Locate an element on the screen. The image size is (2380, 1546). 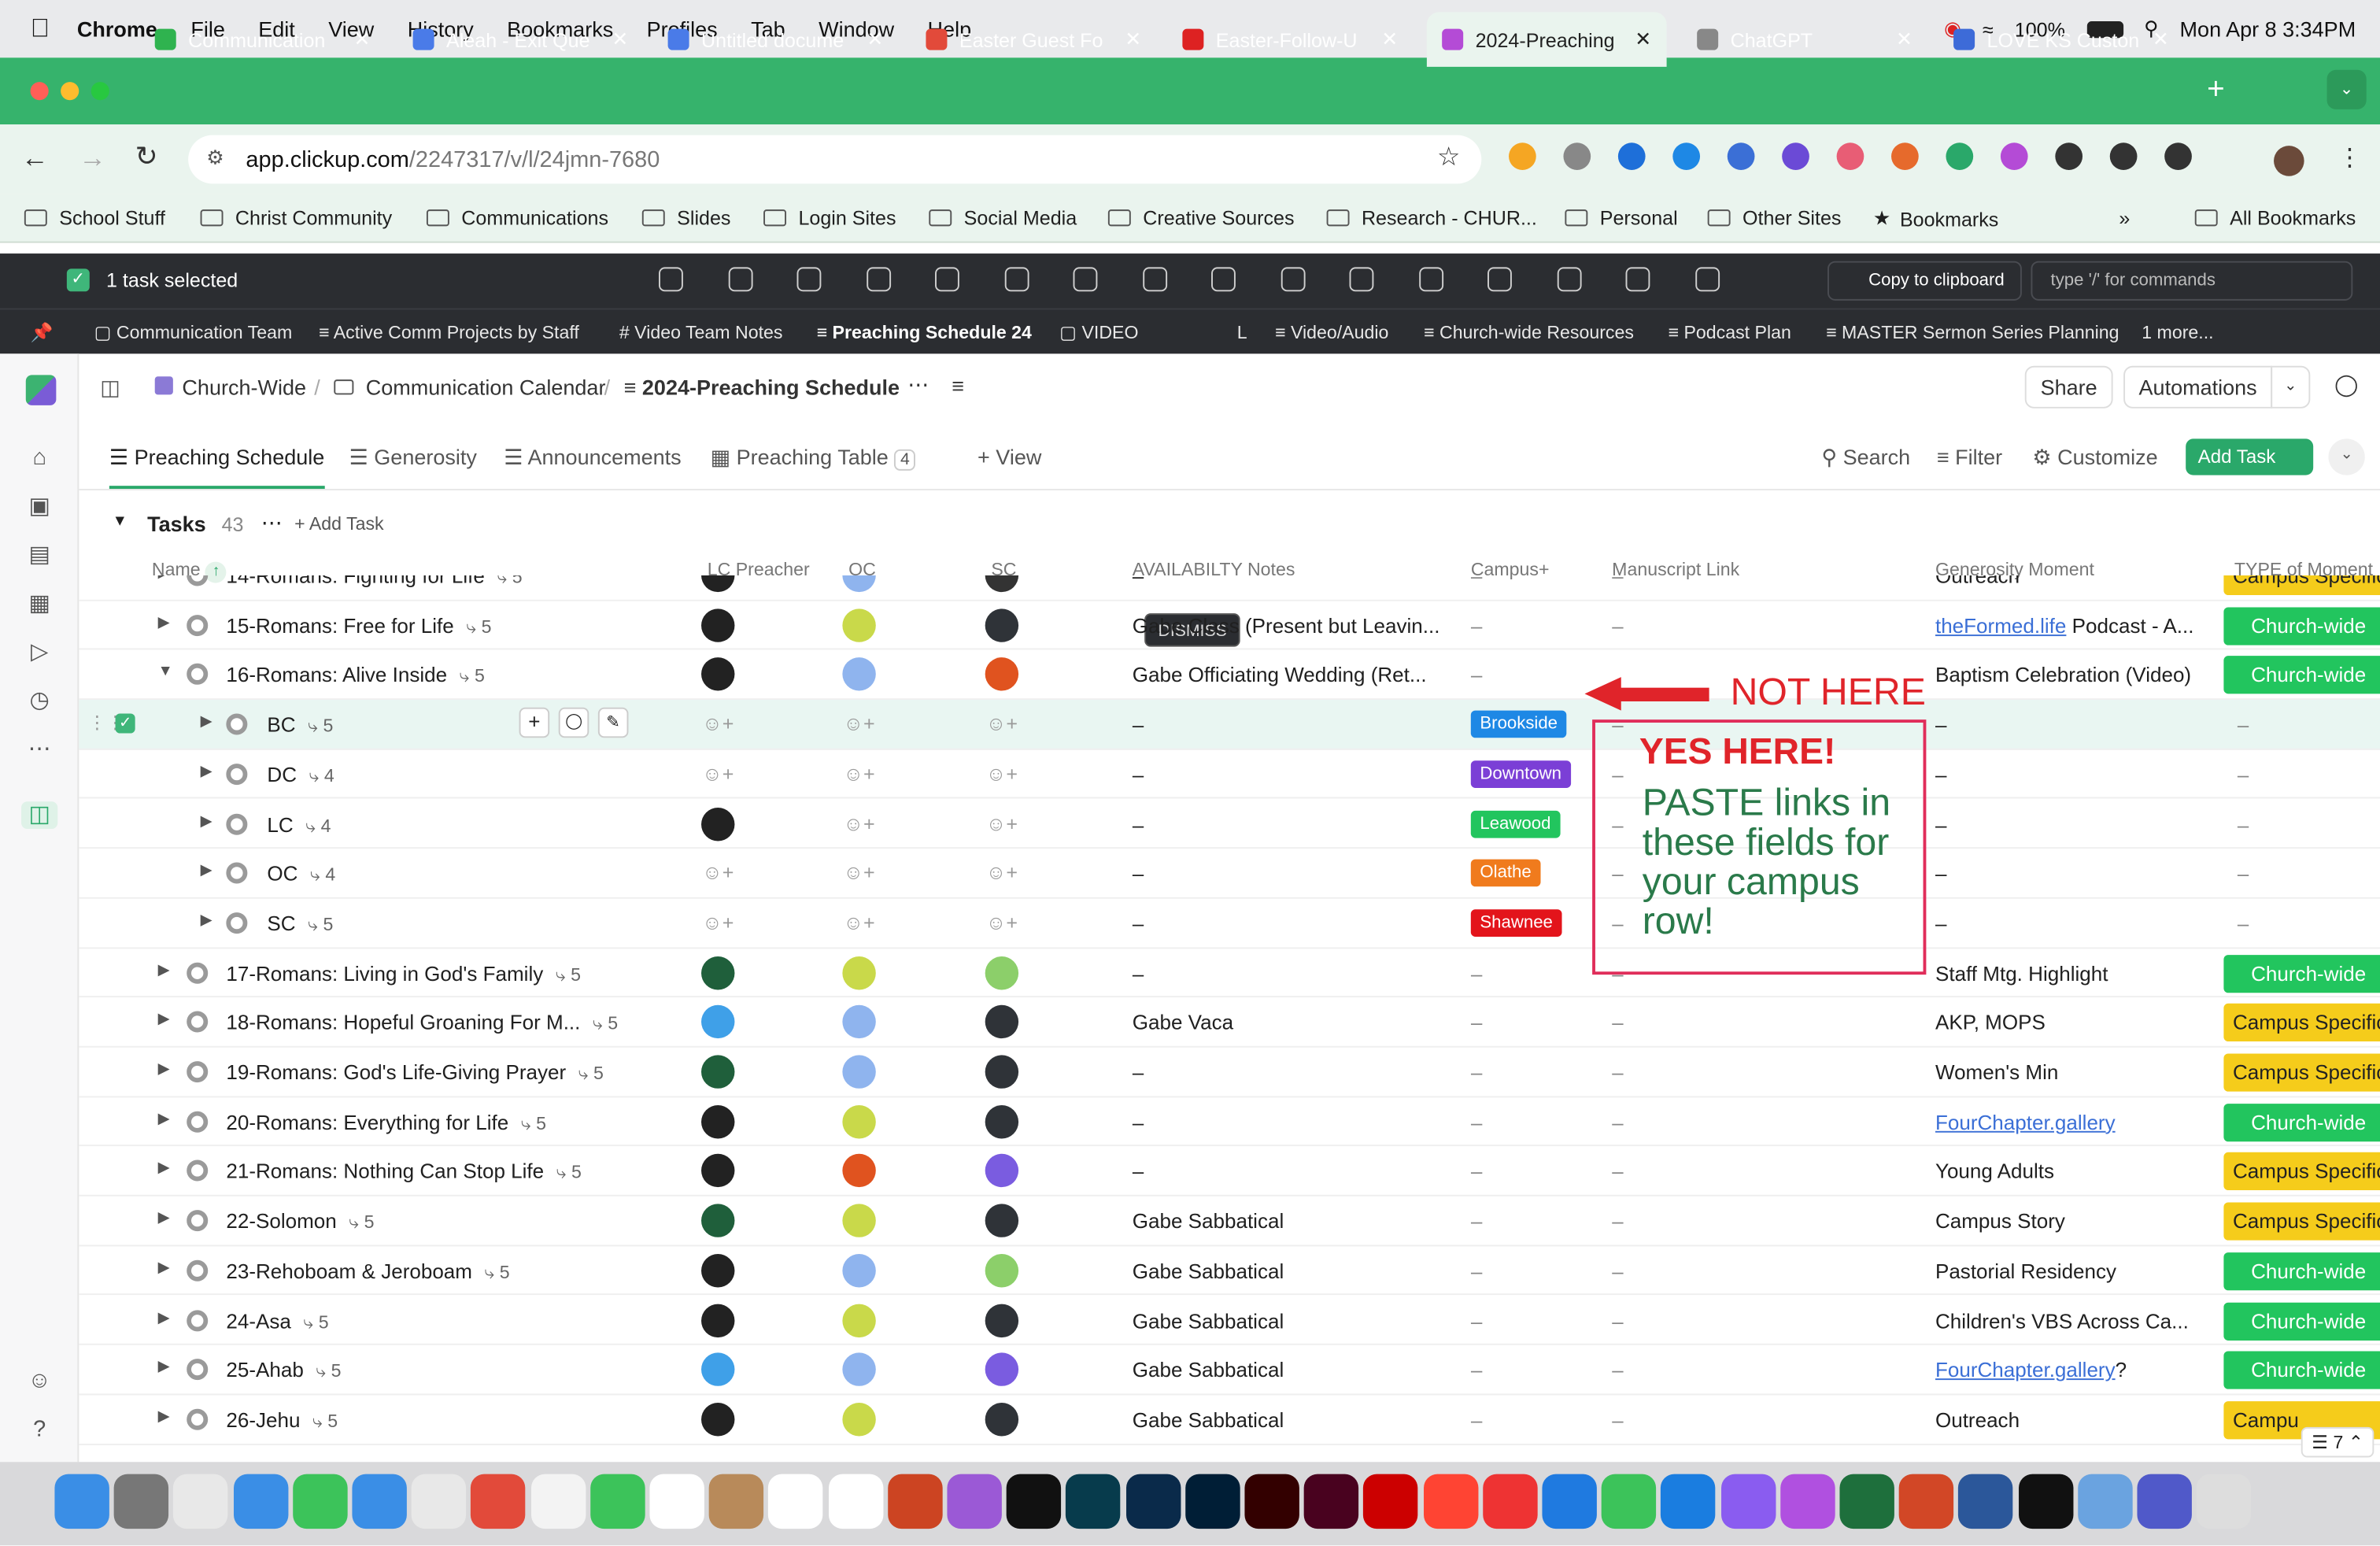
close-window-button is located at coordinates (39, 91).